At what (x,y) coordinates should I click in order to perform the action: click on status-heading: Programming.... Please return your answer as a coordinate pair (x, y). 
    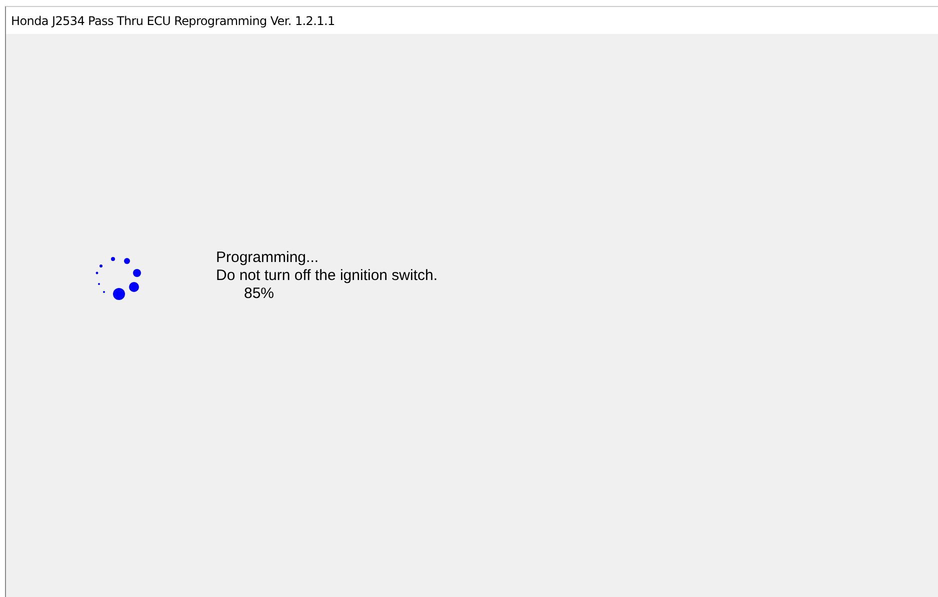
    Looking at the image, I should click on (268, 258).